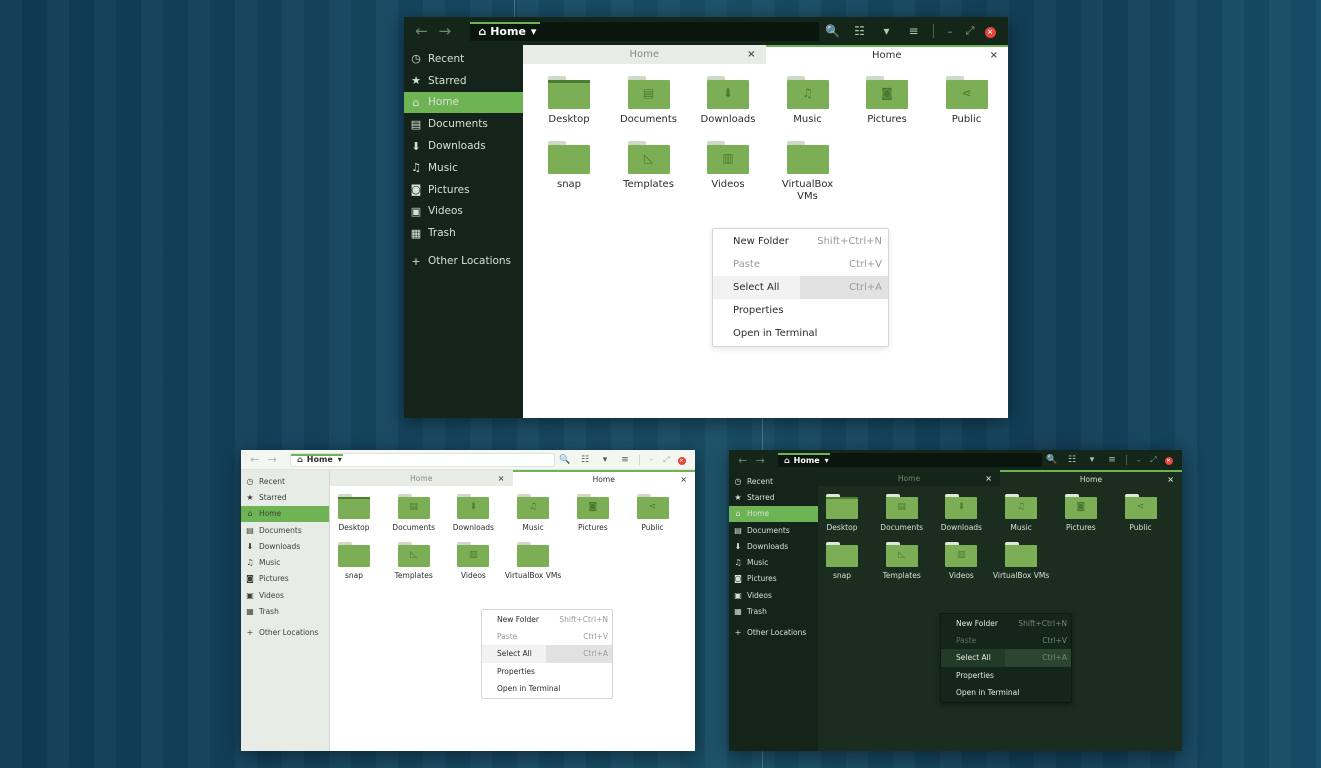 The width and height of the screenshot is (1321, 768). Describe the element at coordinates (533, 513) in the screenshot. I see `folder-item-music: ♫ Music` at that location.